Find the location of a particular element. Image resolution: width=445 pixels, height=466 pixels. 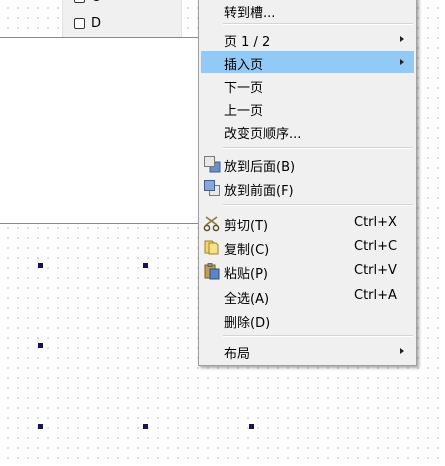

copy-icon is located at coordinates (212, 247).